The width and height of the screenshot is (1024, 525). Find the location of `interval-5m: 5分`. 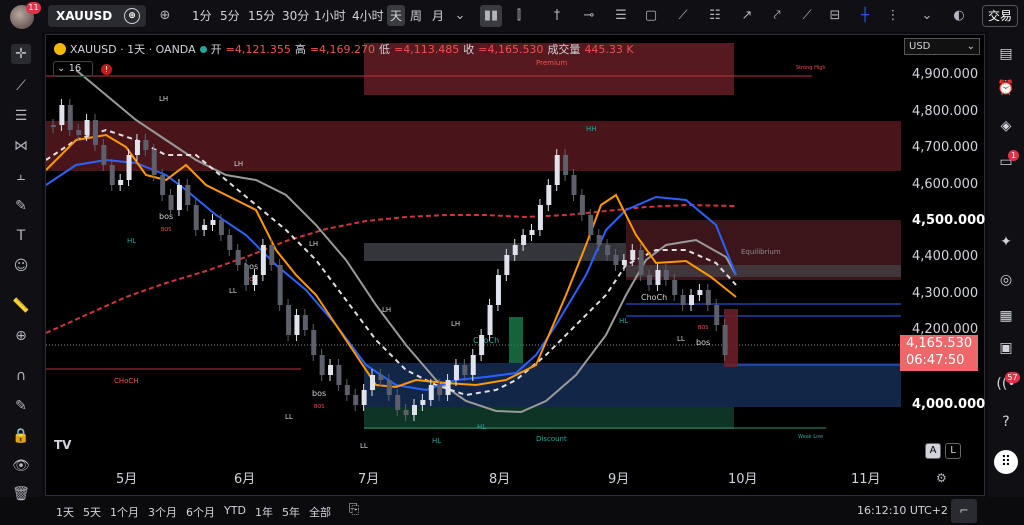

interval-5m: 5分 is located at coordinates (230, 15).